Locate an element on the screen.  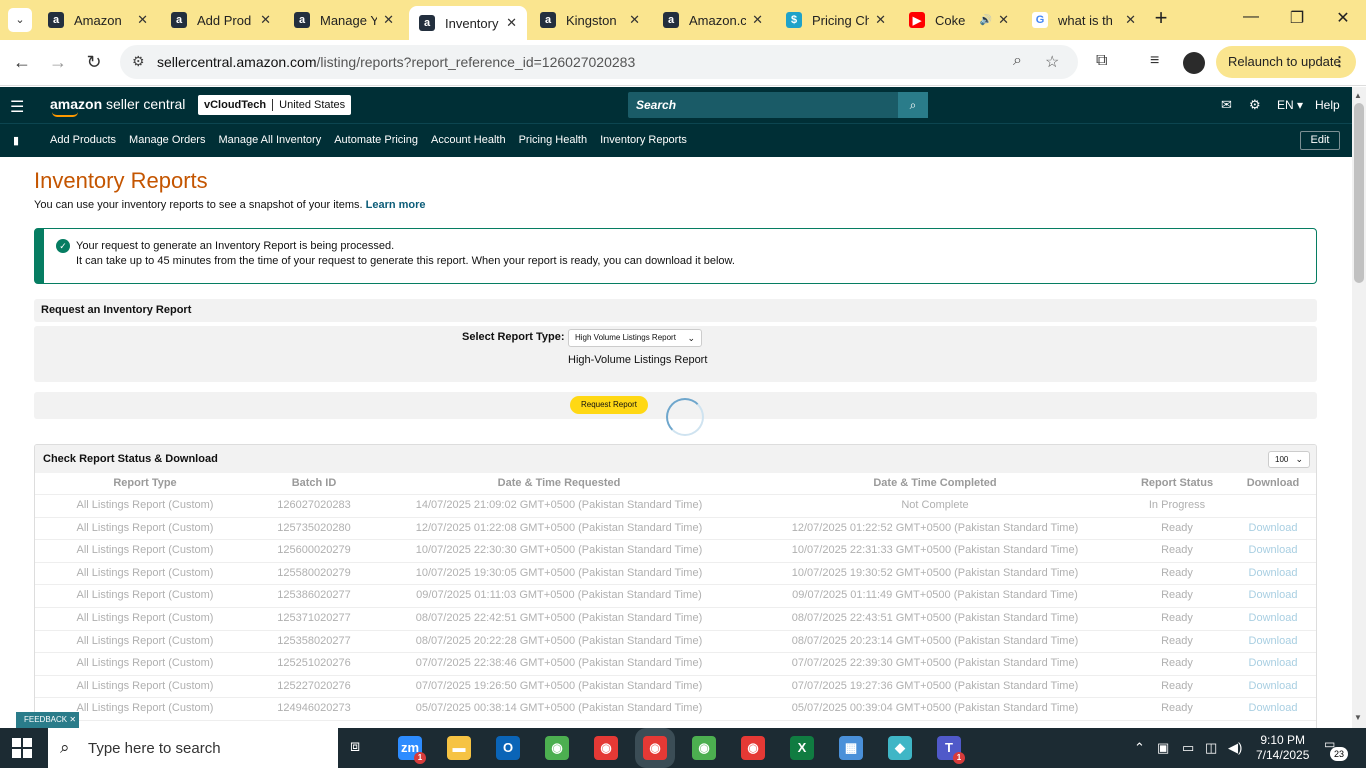
volume-icon: ◀) is located at coordinates (1235, 748).